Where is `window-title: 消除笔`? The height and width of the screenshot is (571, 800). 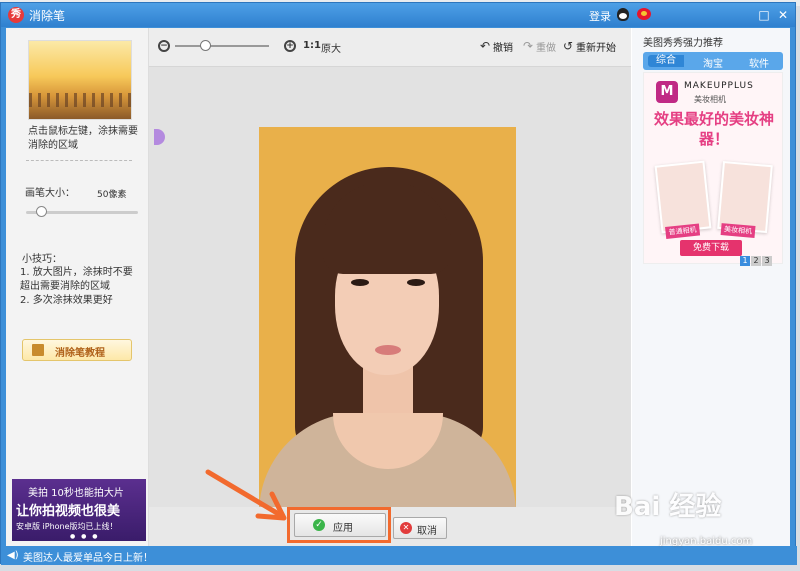
window-title: 消除笔 is located at coordinates (47, 16).